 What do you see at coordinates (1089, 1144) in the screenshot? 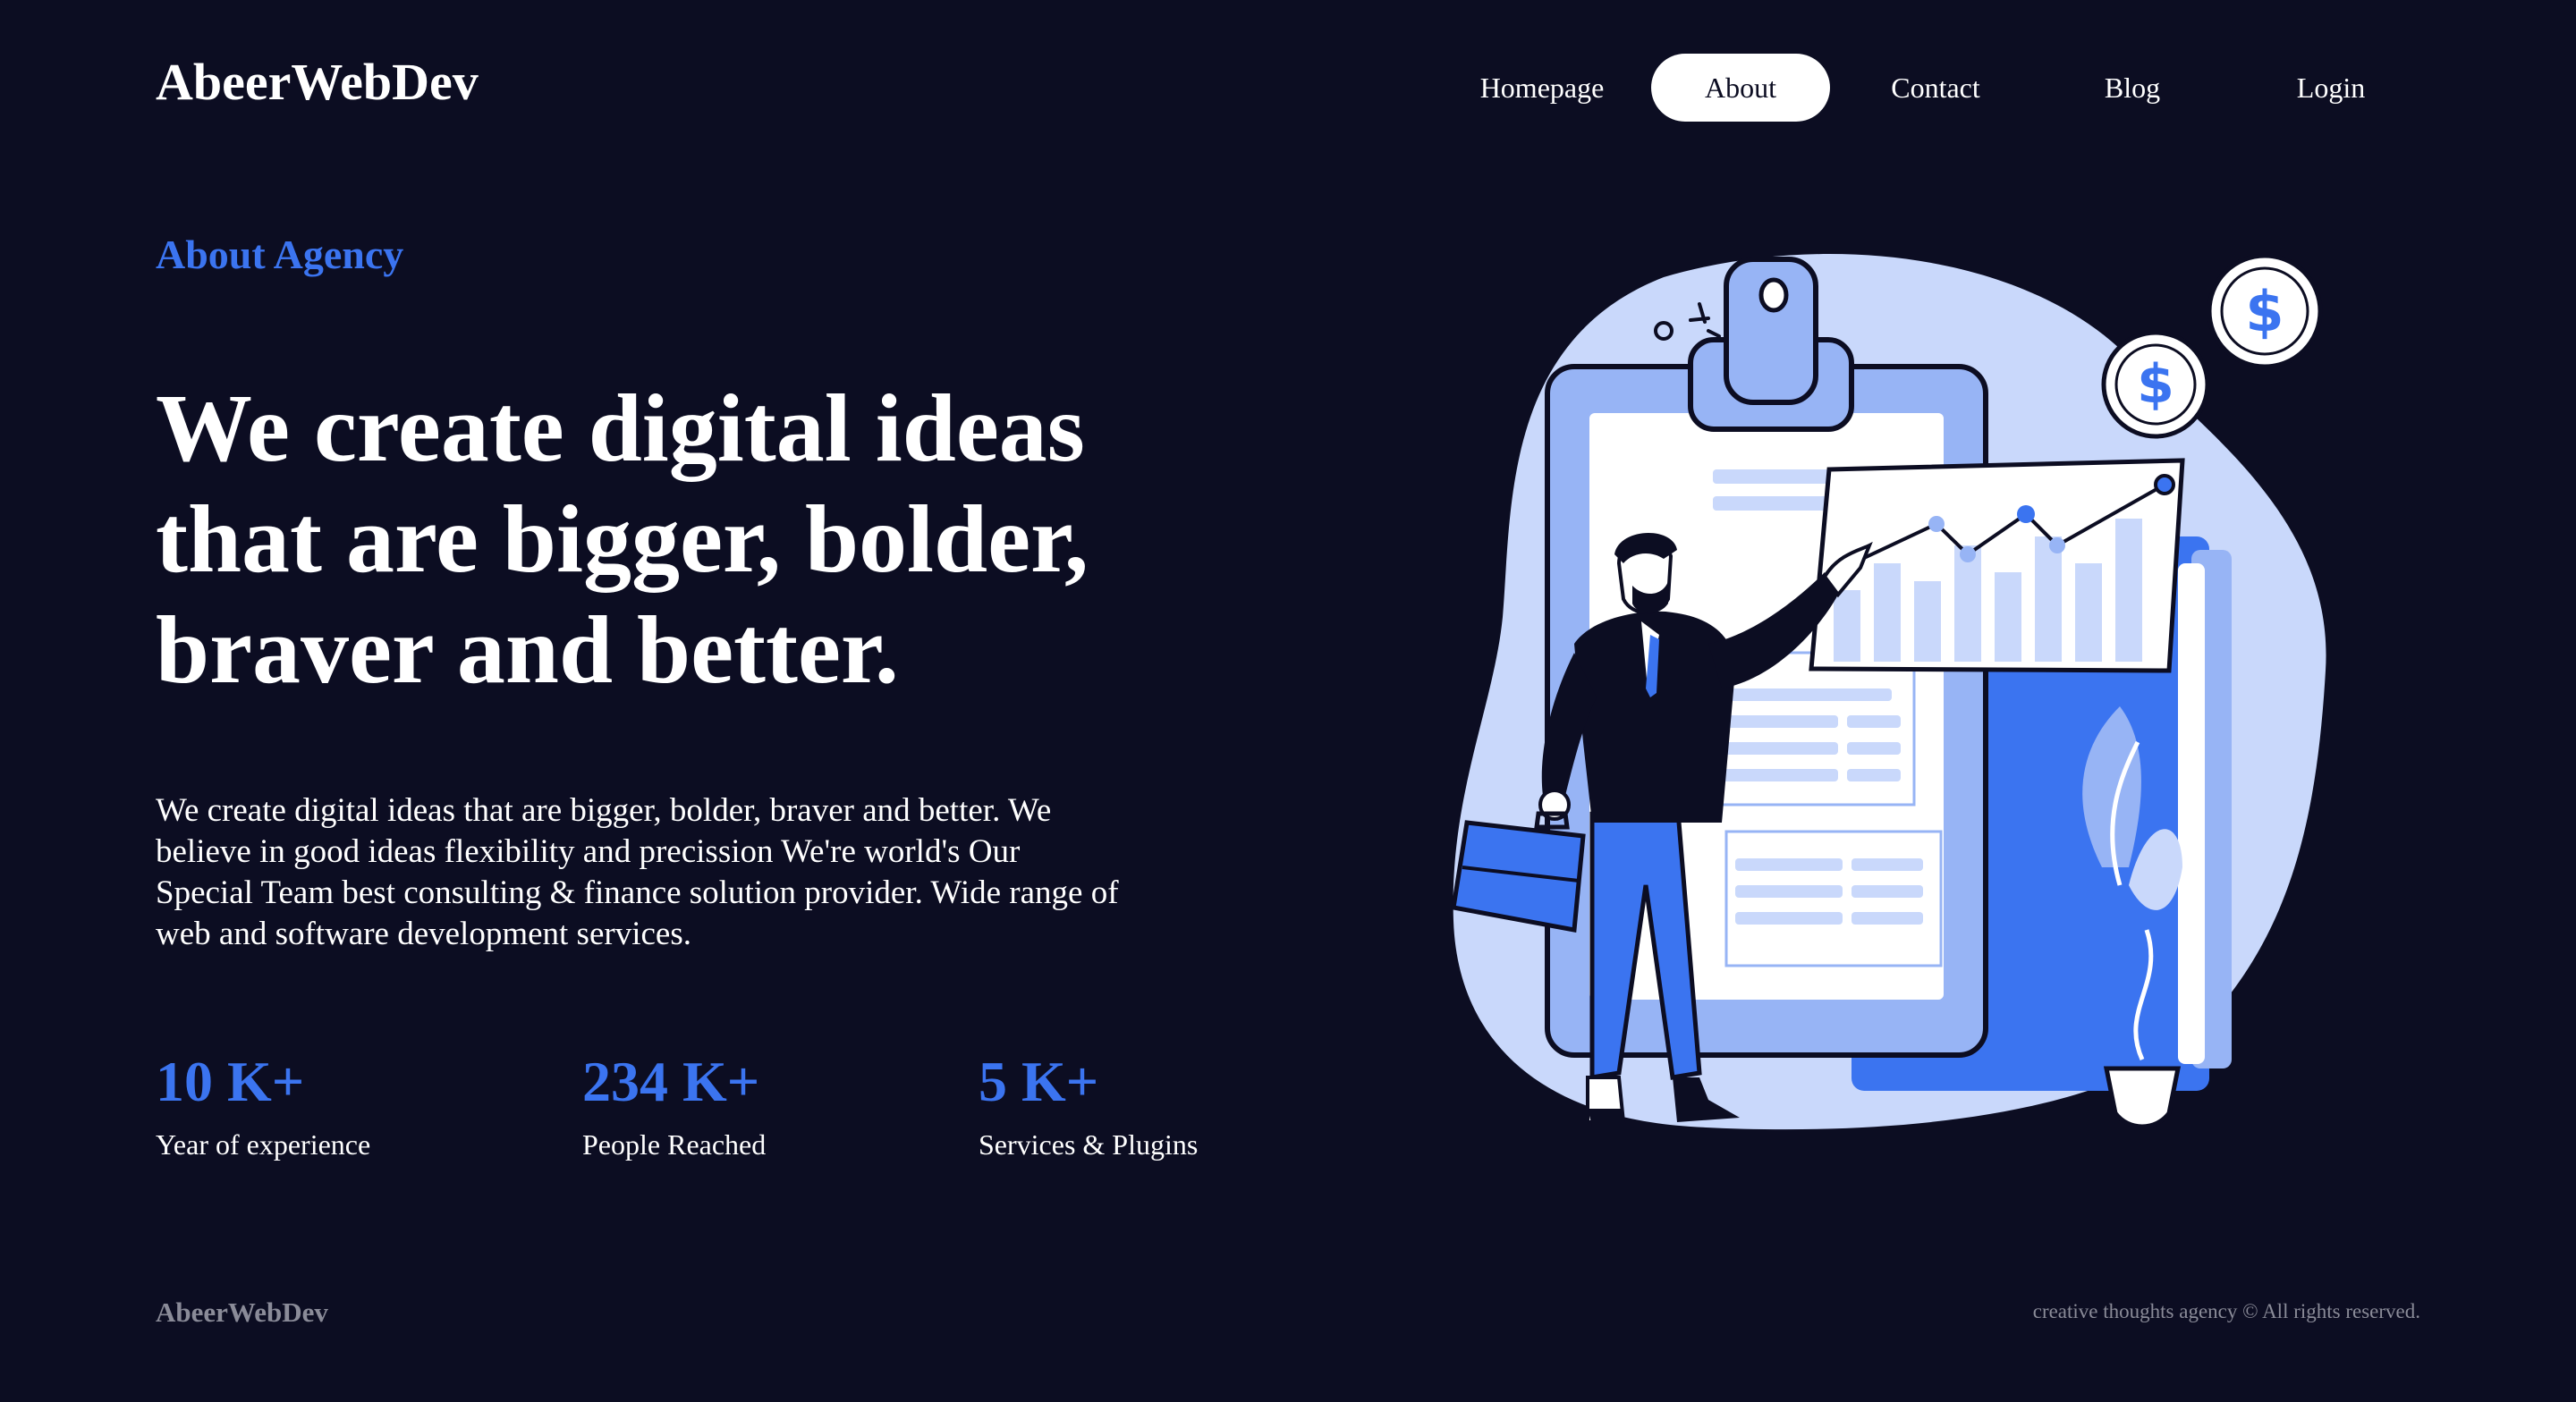
I see `stat-label: Services & Plugins` at bounding box center [1089, 1144].